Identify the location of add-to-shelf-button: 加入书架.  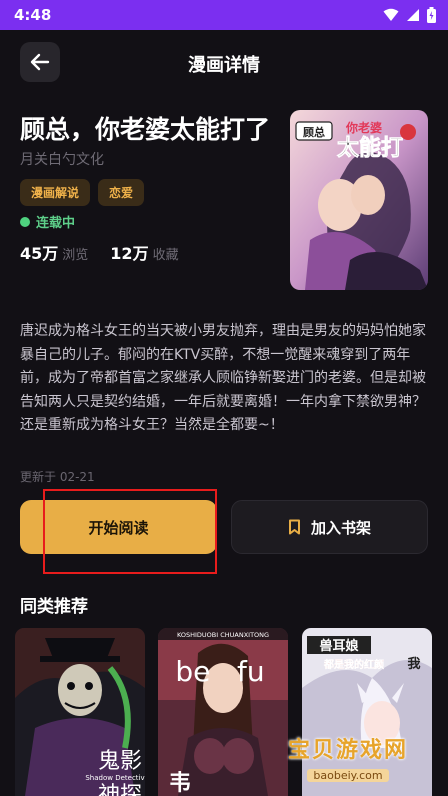
(329, 527).